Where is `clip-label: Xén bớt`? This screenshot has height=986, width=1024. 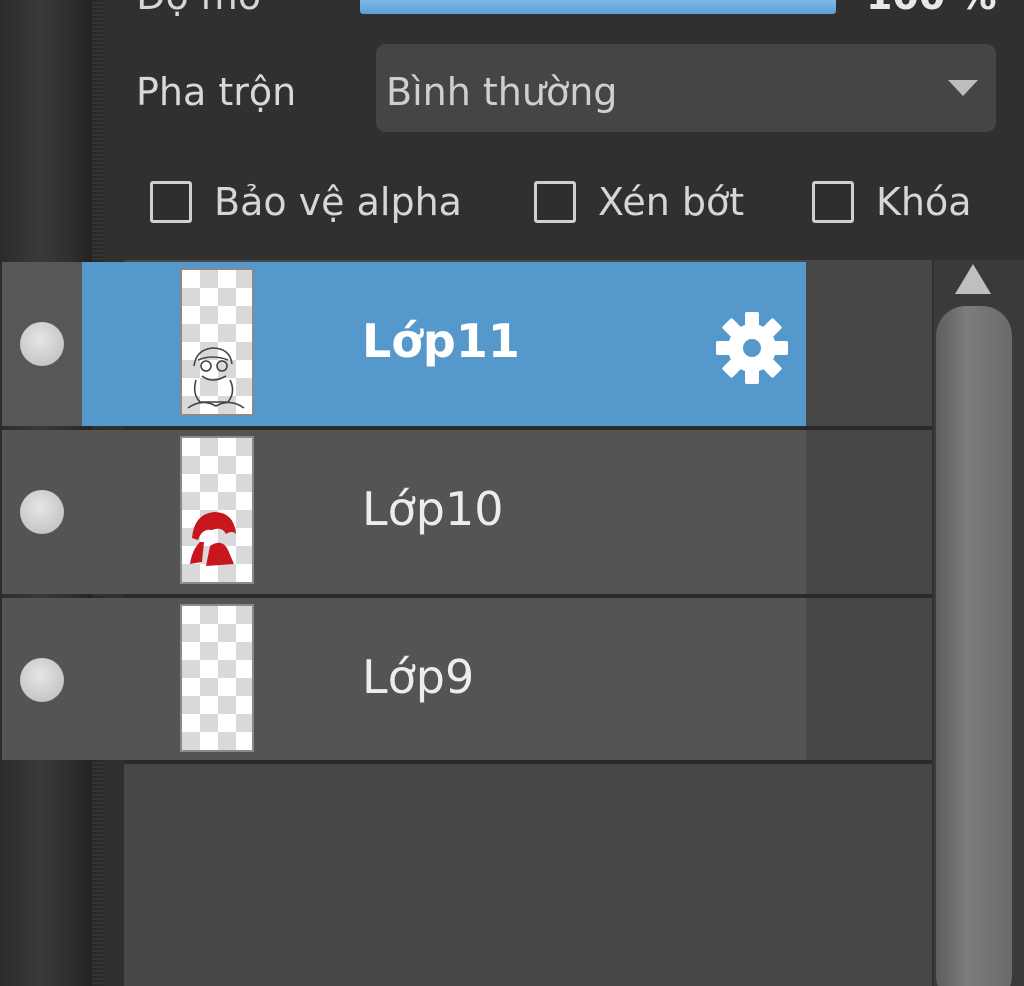 clip-label: Xén bớt is located at coordinates (671, 202).